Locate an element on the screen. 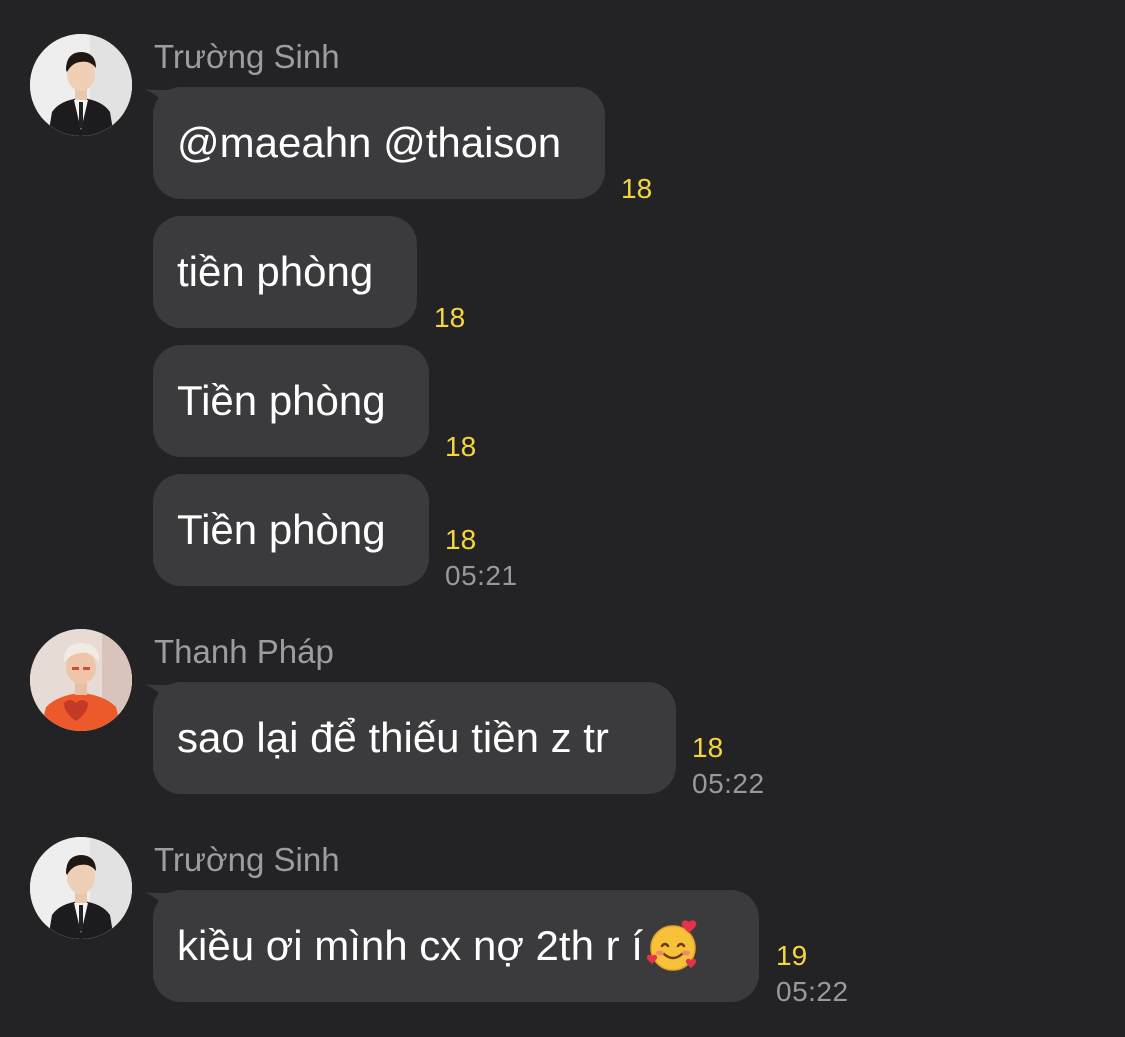  message-bubble: kiều ơi mình cx nợ 2th r í is located at coordinates (456, 946).